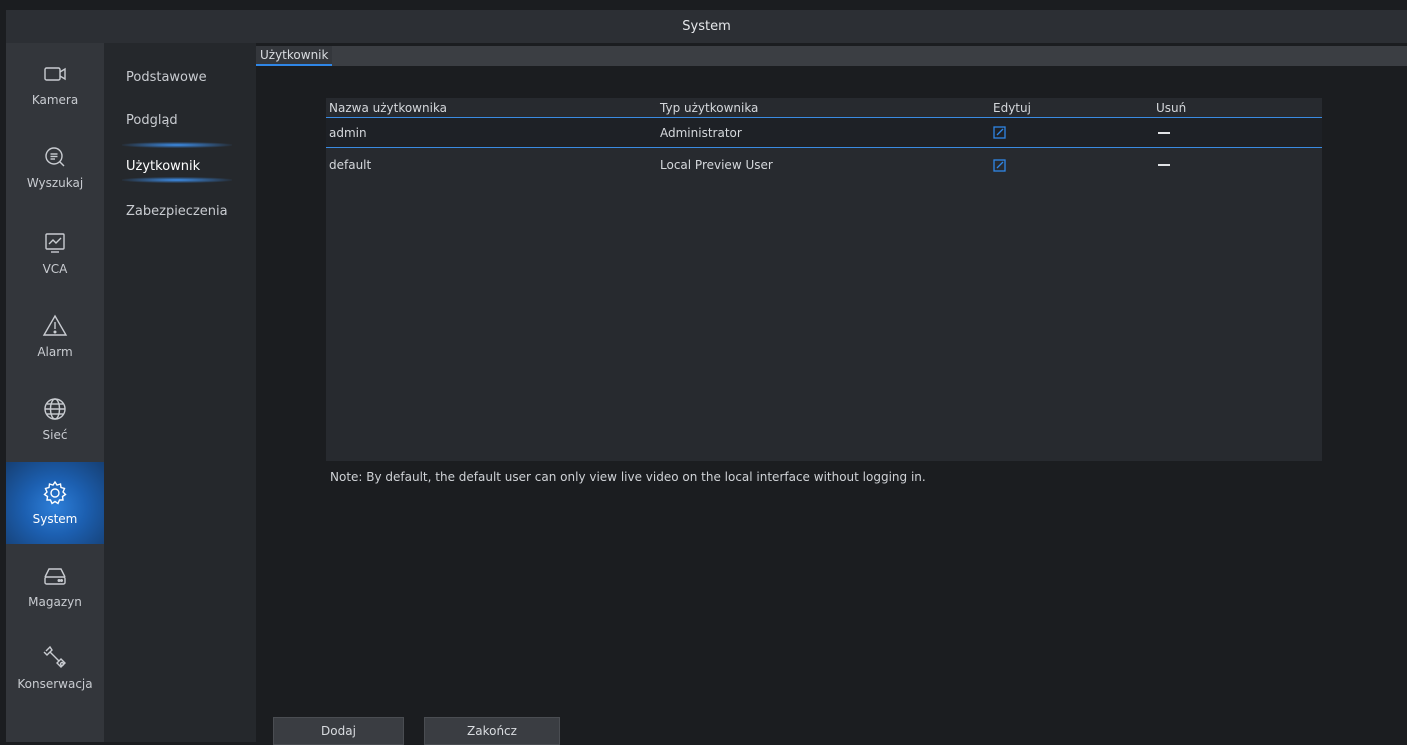 The height and width of the screenshot is (745, 1407). I want to click on user-type: Local Preview User, so click(716, 165).